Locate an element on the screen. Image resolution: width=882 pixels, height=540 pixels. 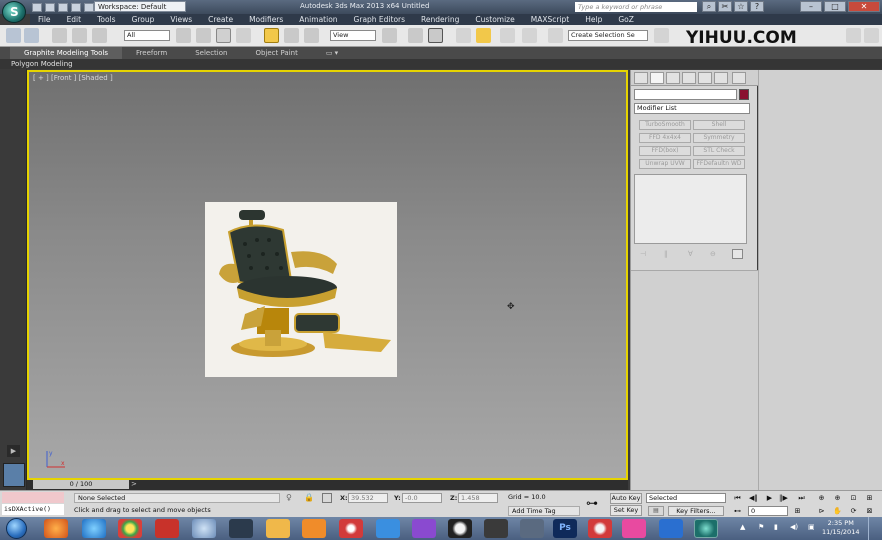
unlink-icon is located at coordinates (79, 35).